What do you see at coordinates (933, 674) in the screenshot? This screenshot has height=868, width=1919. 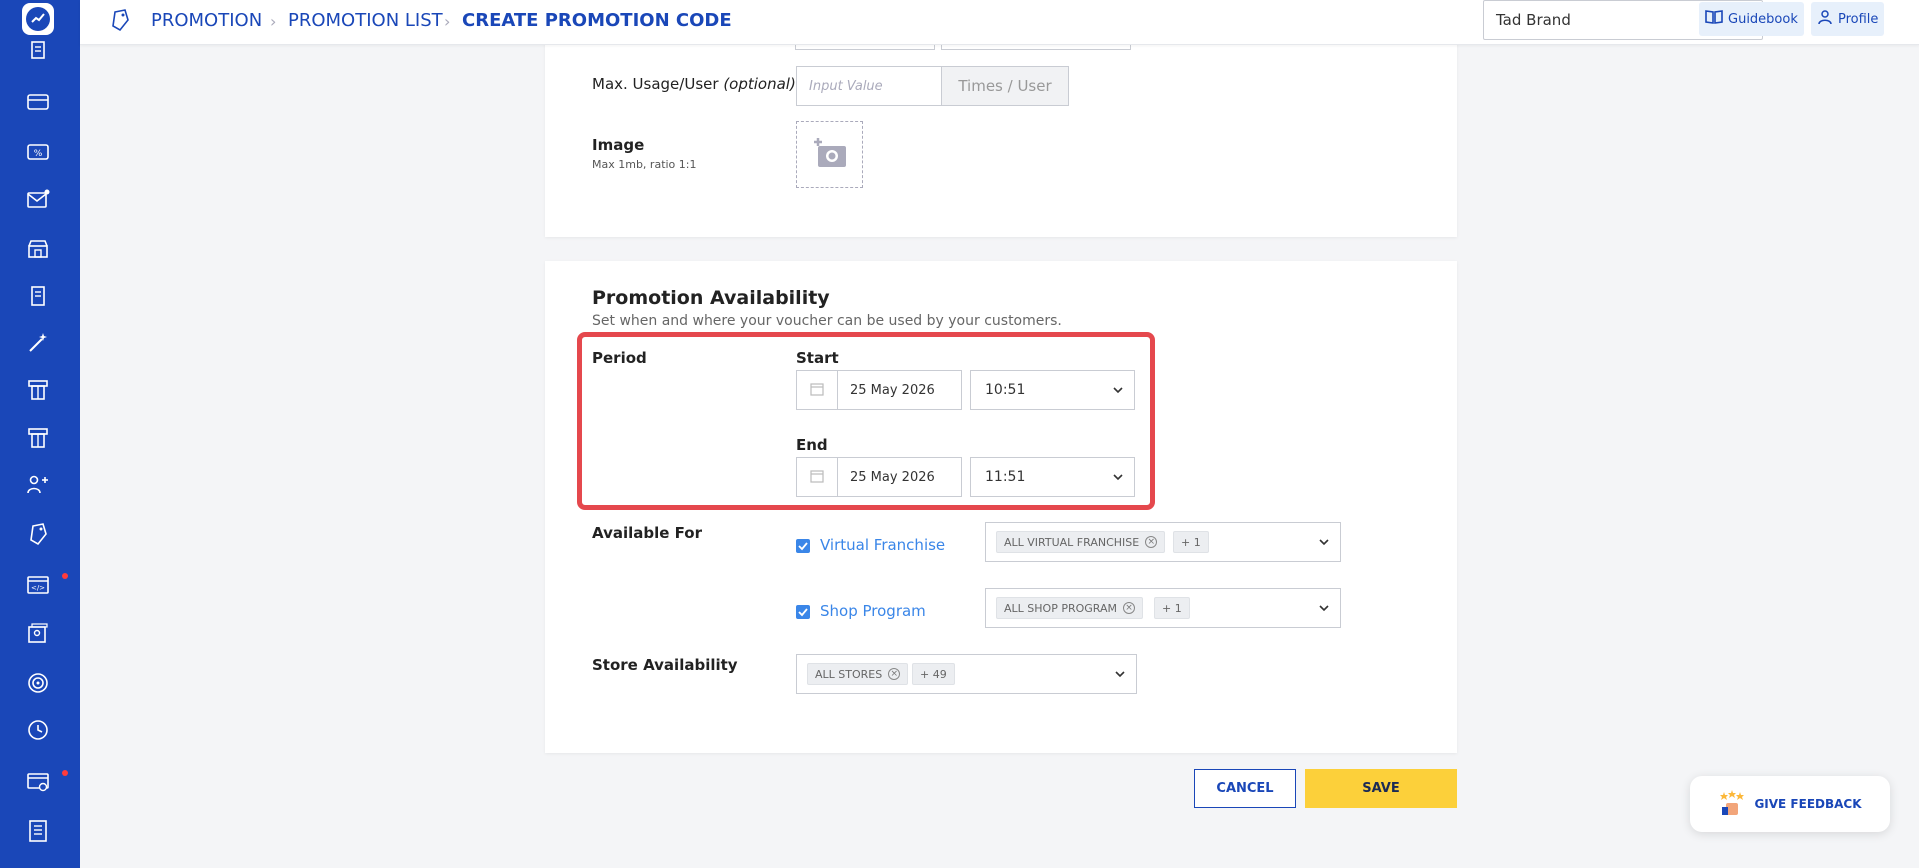 I see `stores-more-tag: + 49` at bounding box center [933, 674].